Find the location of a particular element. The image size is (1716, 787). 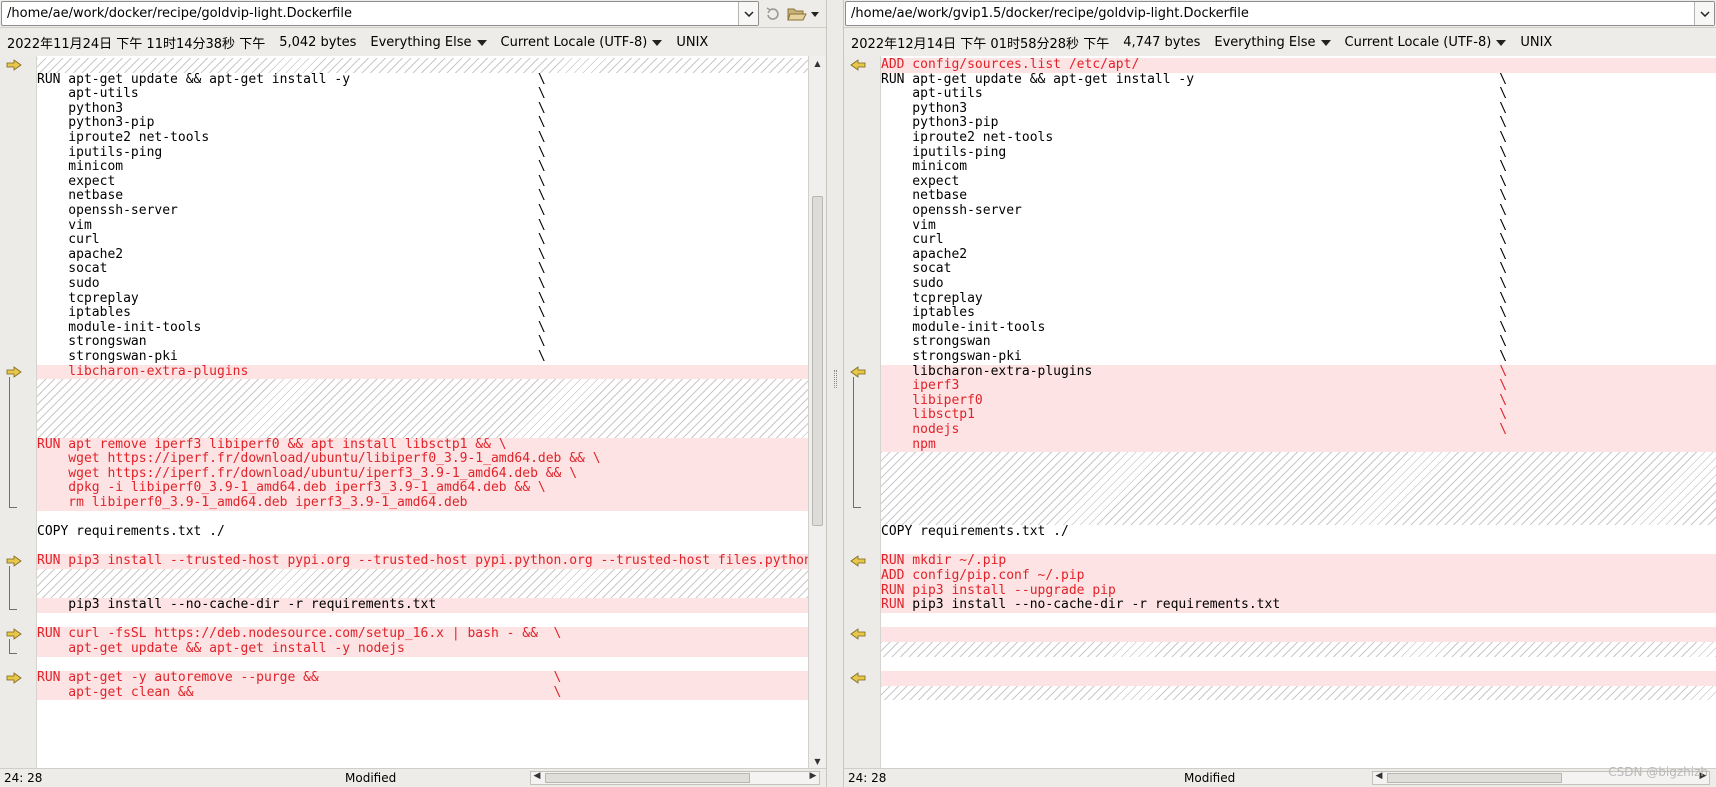

watermark: CSDN @bigzhizh is located at coordinates (1658, 772).